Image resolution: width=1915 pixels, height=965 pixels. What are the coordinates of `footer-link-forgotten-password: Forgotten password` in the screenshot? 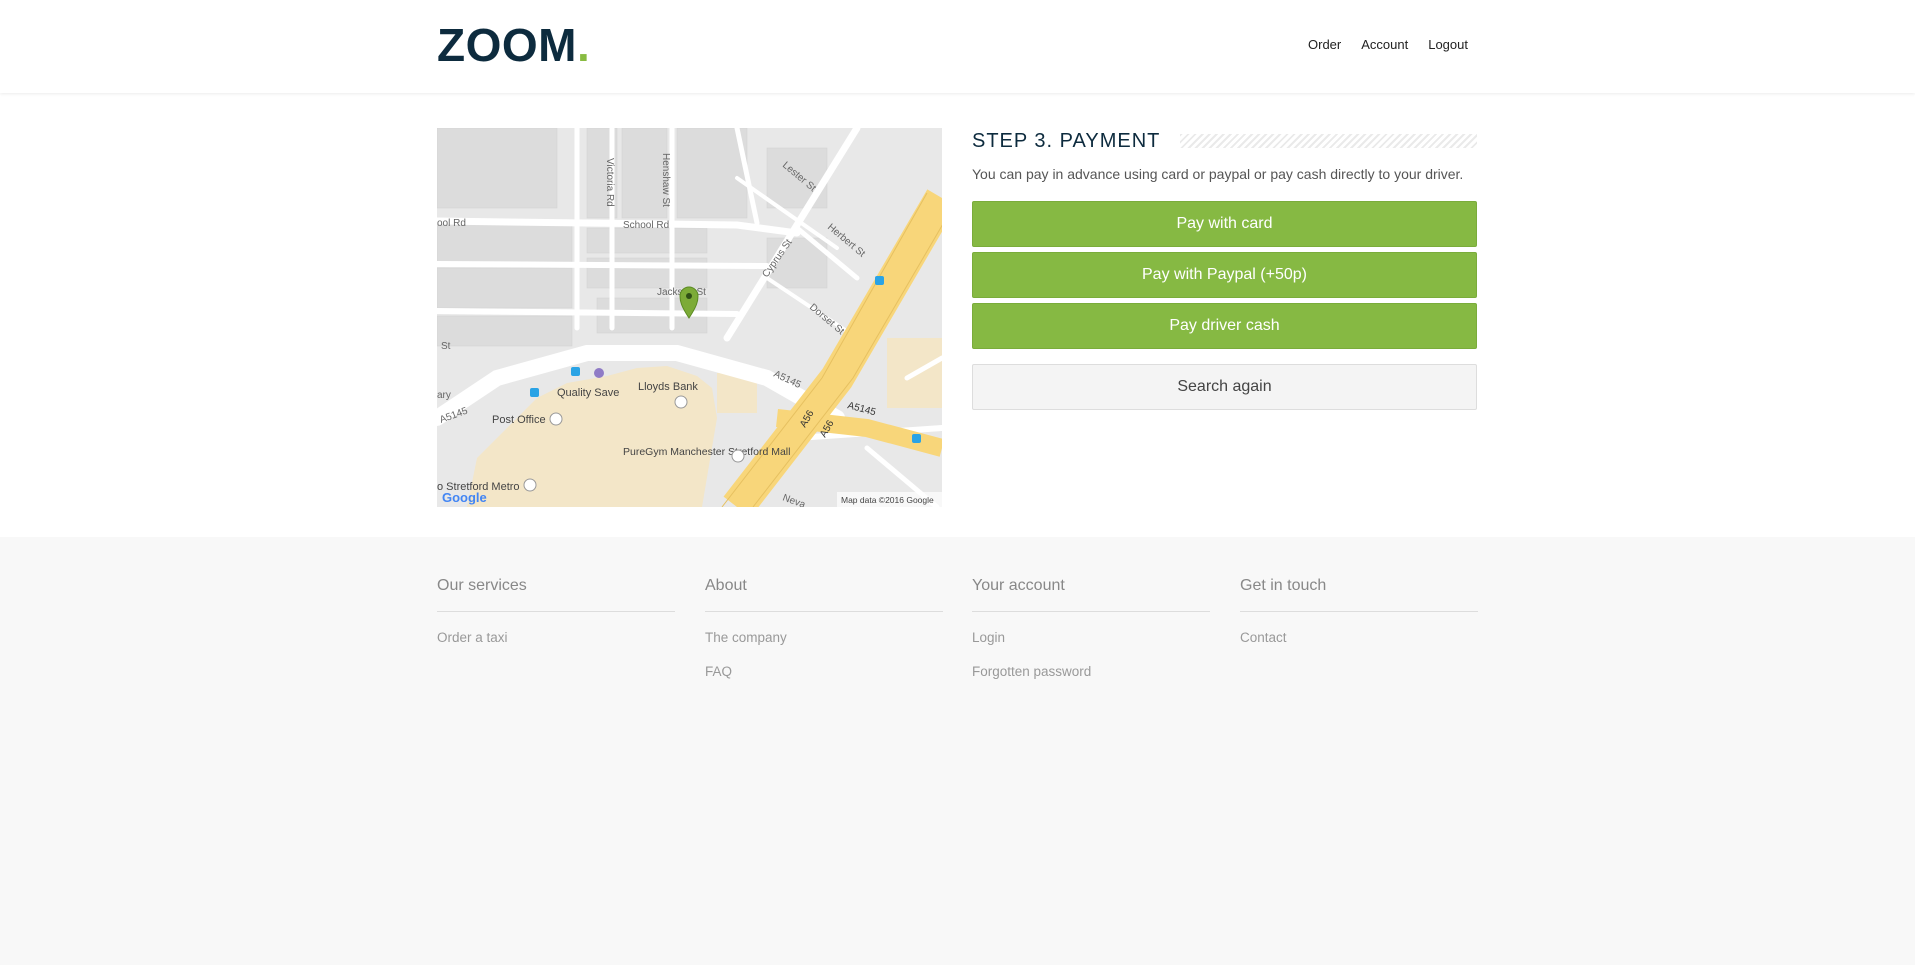 It's located at (1091, 681).